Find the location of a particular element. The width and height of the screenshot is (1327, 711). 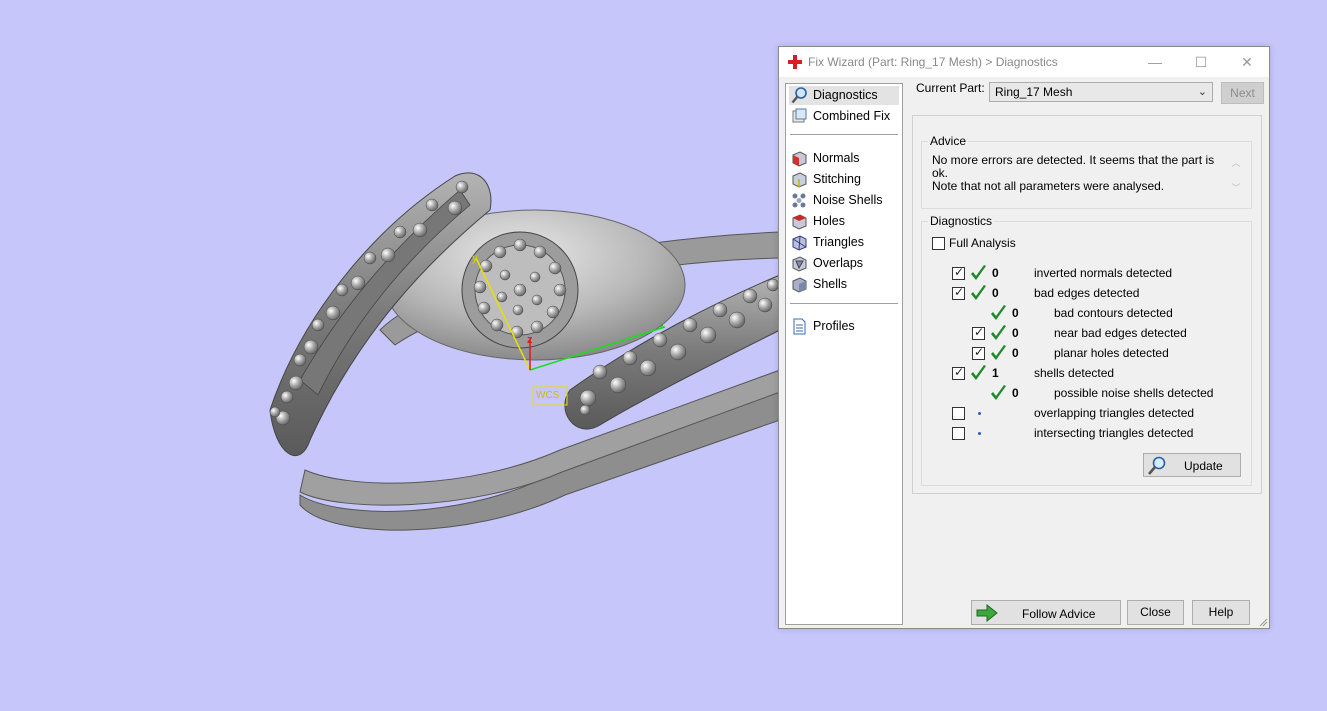

nav-item-shells: Shells is located at coordinates (844, 284).